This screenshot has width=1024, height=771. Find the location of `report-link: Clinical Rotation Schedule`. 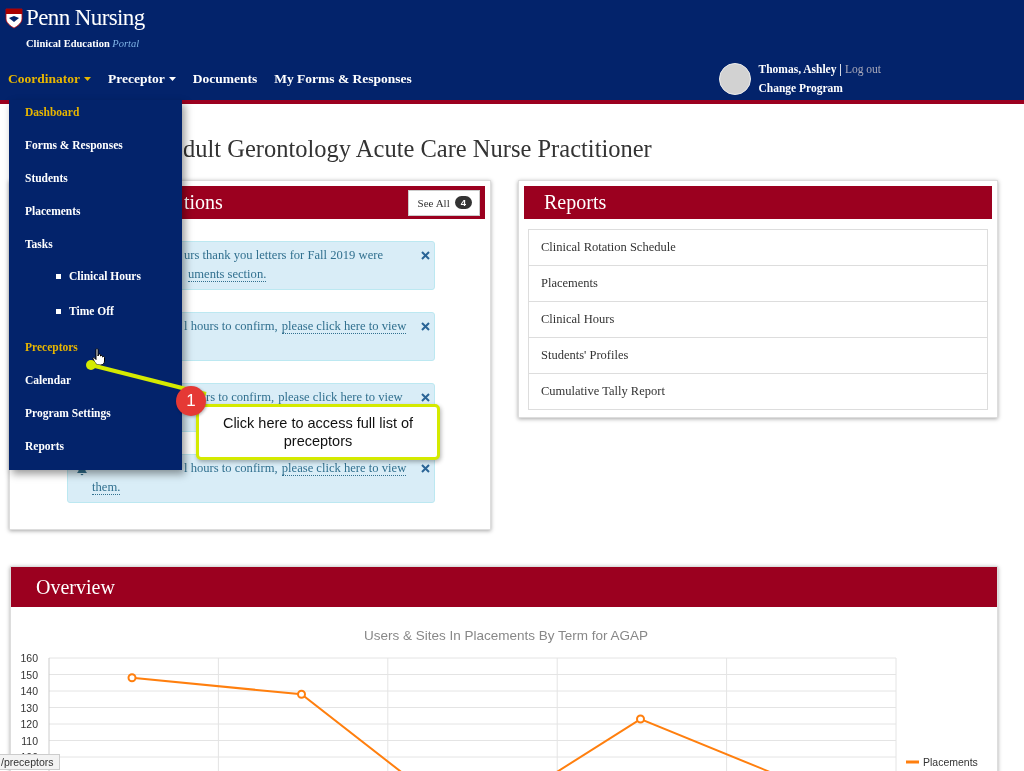

report-link: Clinical Rotation Schedule is located at coordinates (758, 247).